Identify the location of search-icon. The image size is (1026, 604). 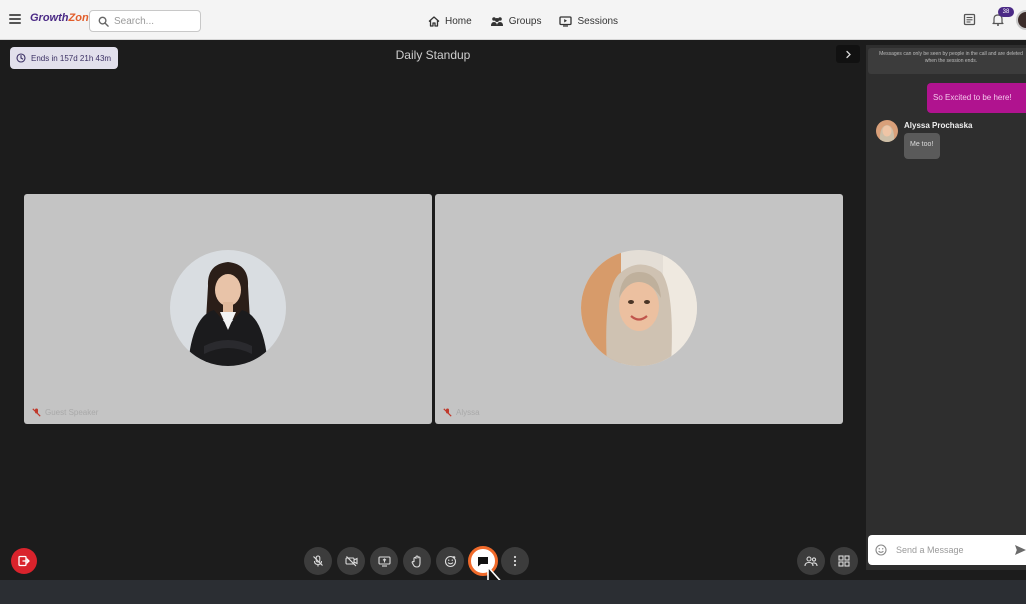
(103, 21).